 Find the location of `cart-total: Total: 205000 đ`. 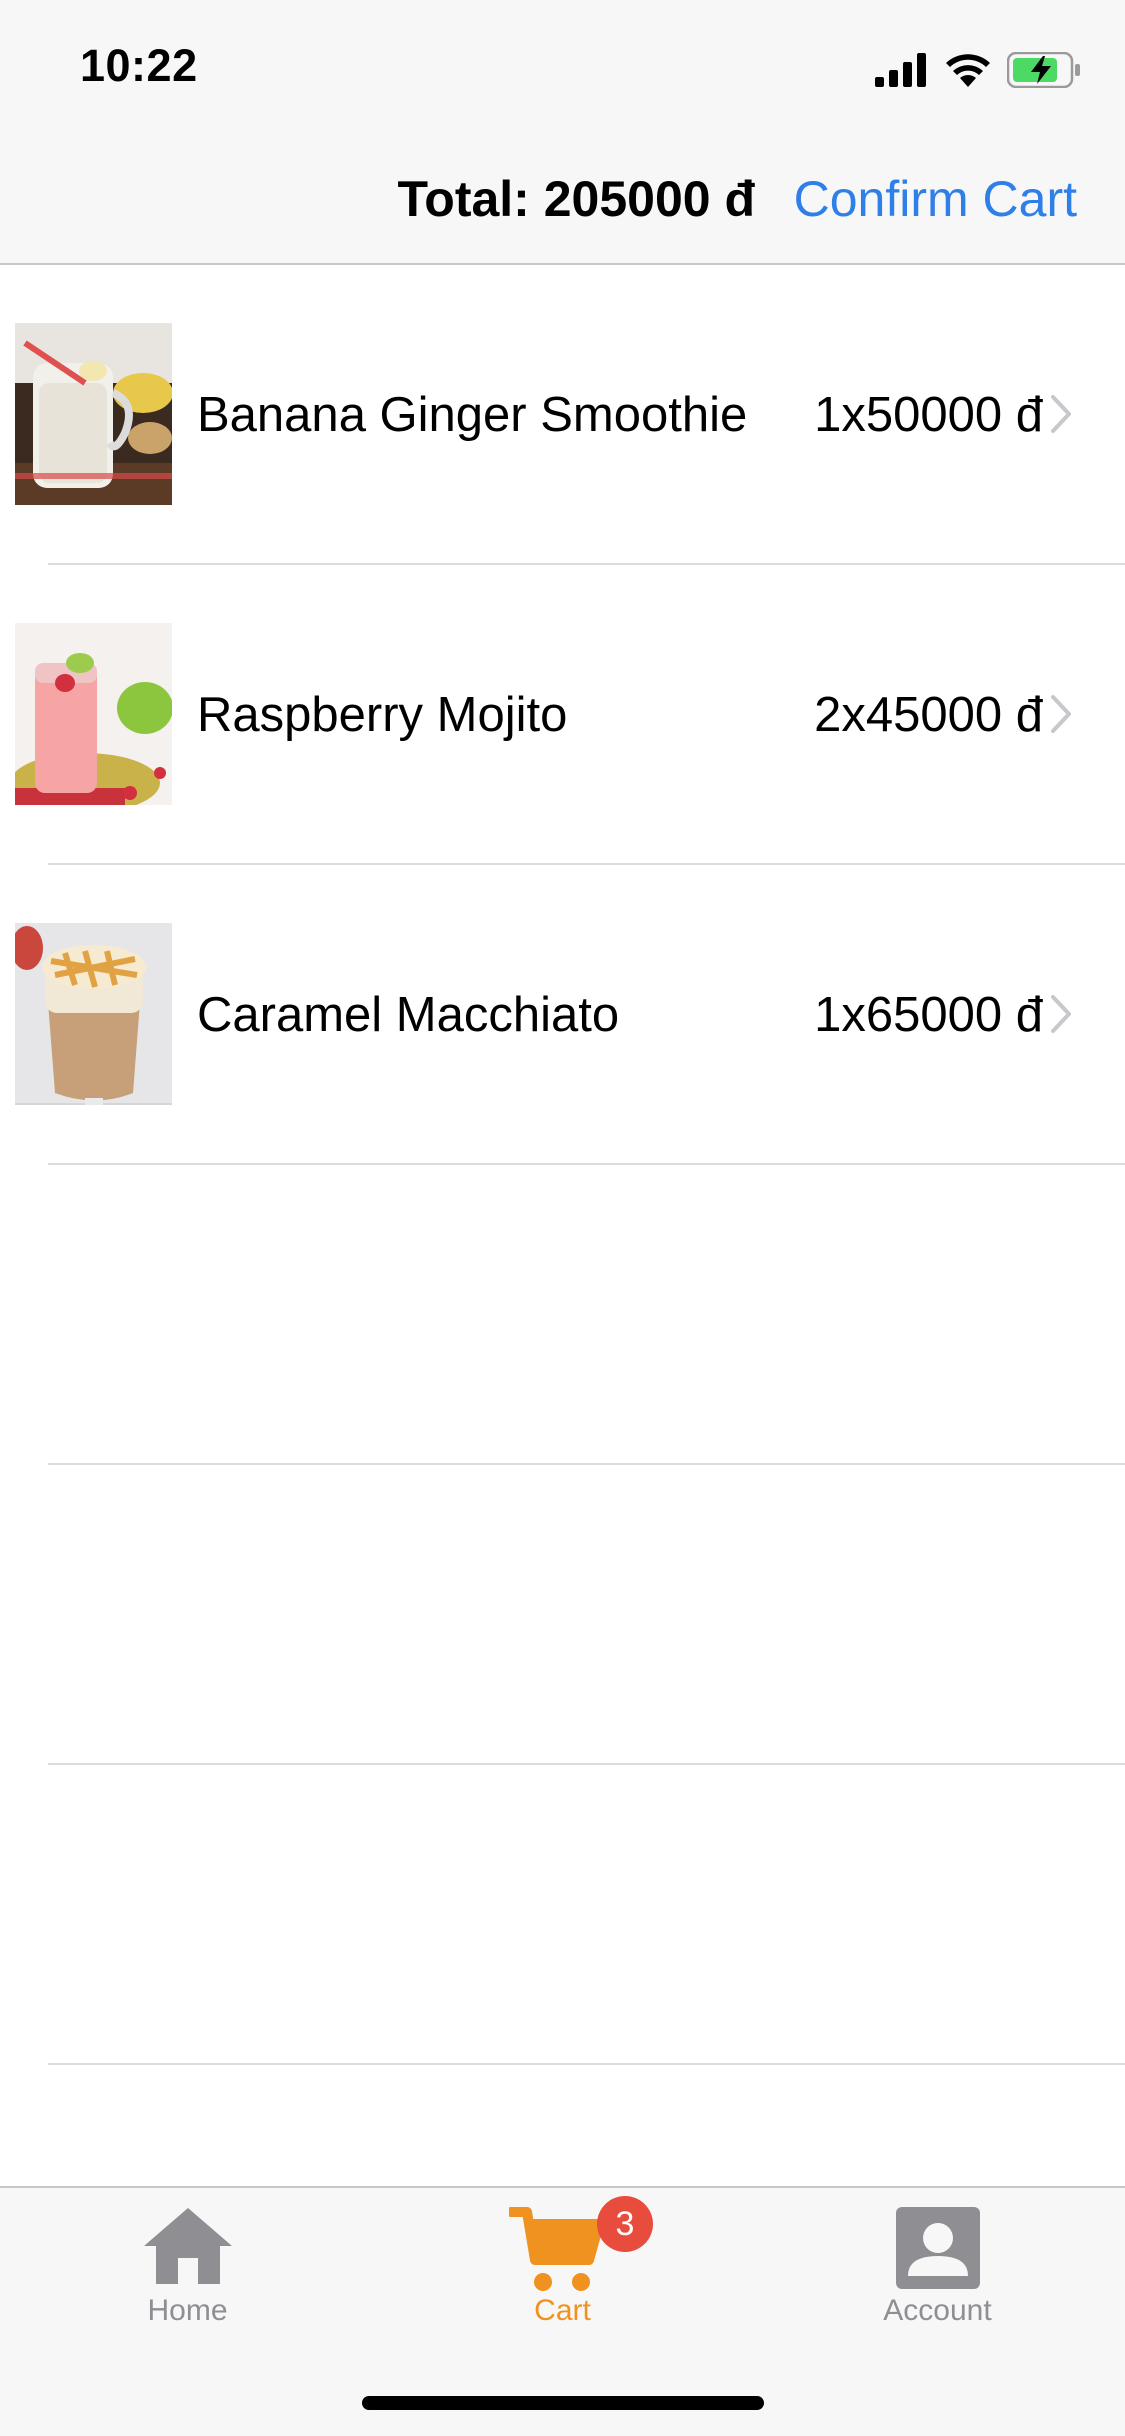

cart-total: Total: 205000 đ is located at coordinates (576, 199).